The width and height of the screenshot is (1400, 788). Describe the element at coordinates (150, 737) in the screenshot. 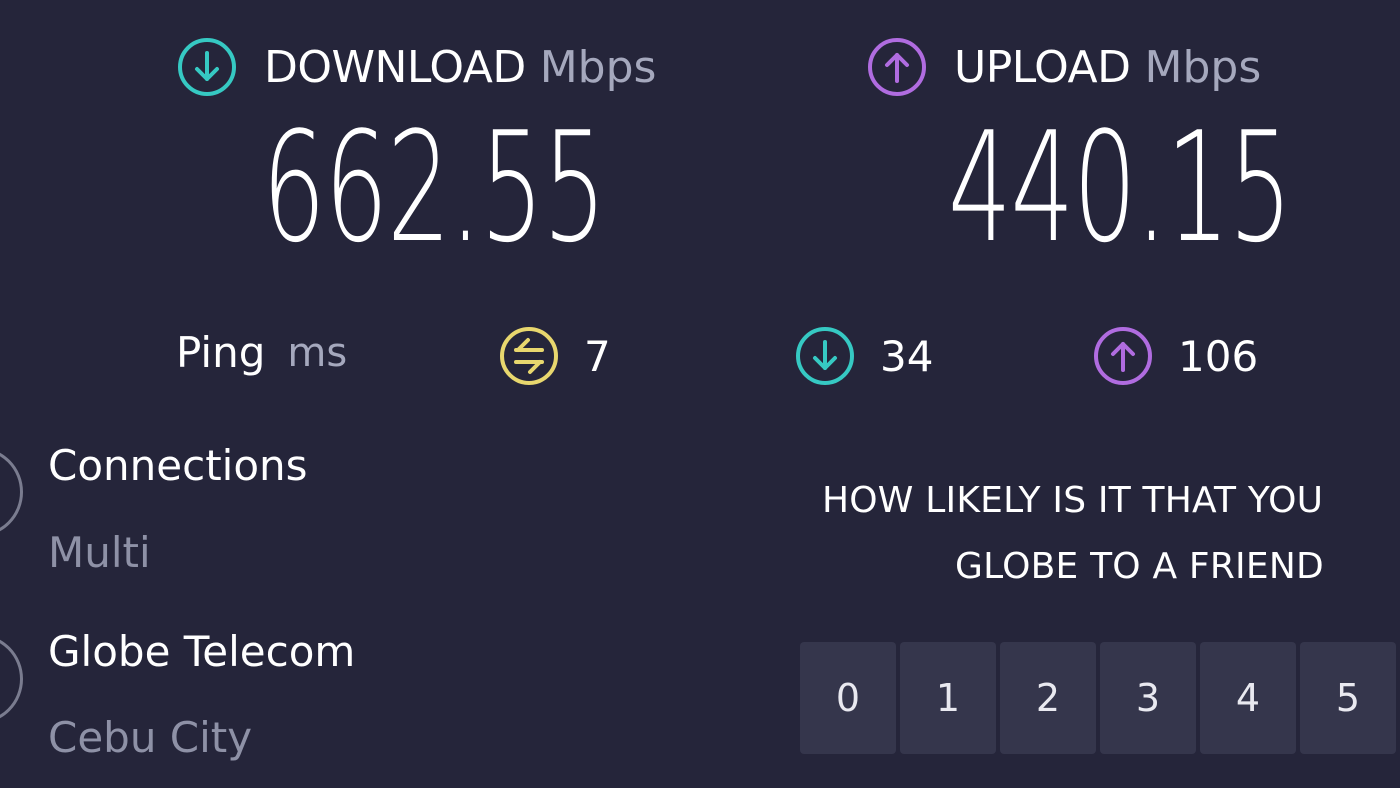

I see `server-location: Cebu City` at that location.